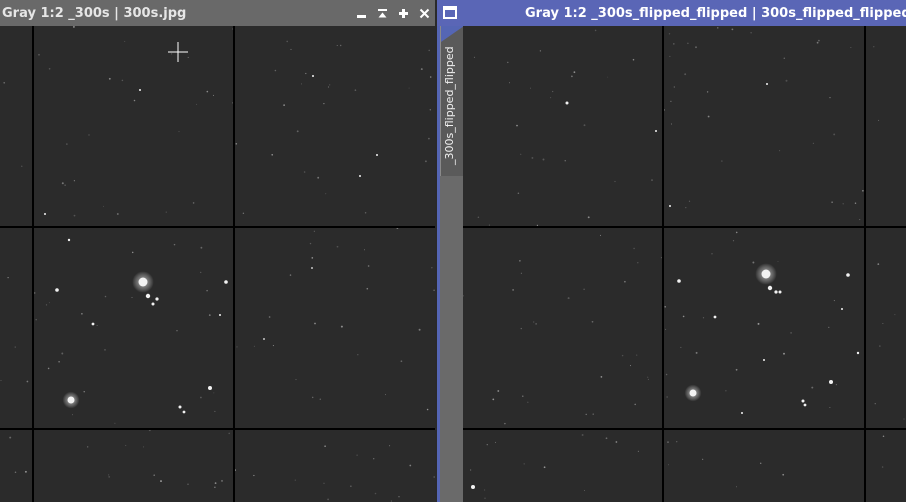 The width and height of the screenshot is (906, 502). Describe the element at coordinates (452, 34) in the screenshot. I see `tab-corner` at that location.